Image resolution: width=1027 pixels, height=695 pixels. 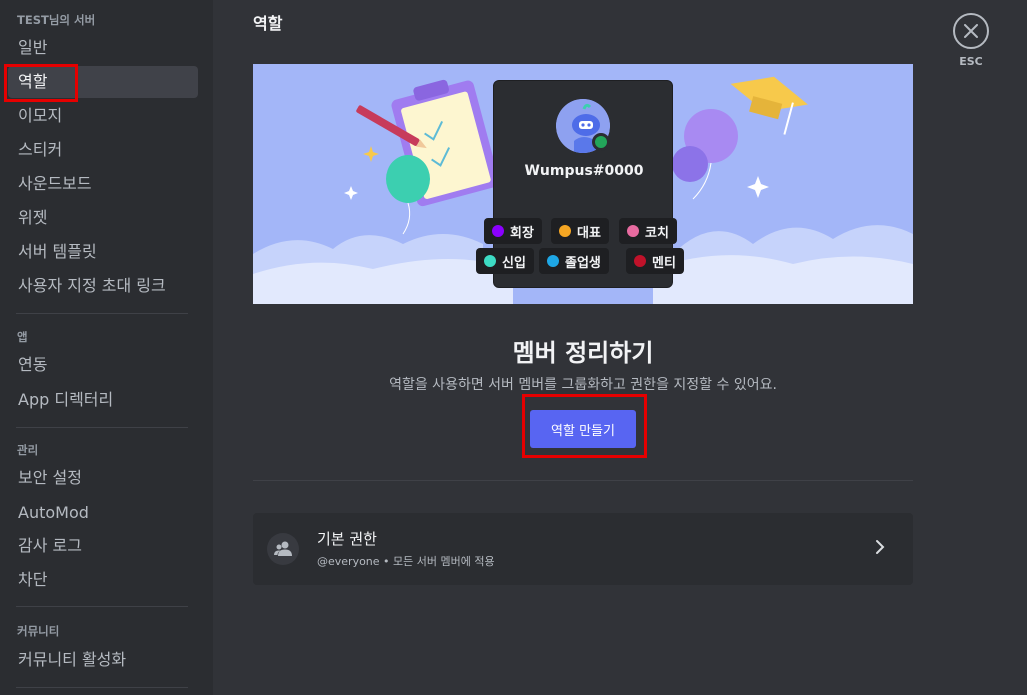 What do you see at coordinates (657, 233) in the screenshot?
I see `role-name: 코치` at bounding box center [657, 233].